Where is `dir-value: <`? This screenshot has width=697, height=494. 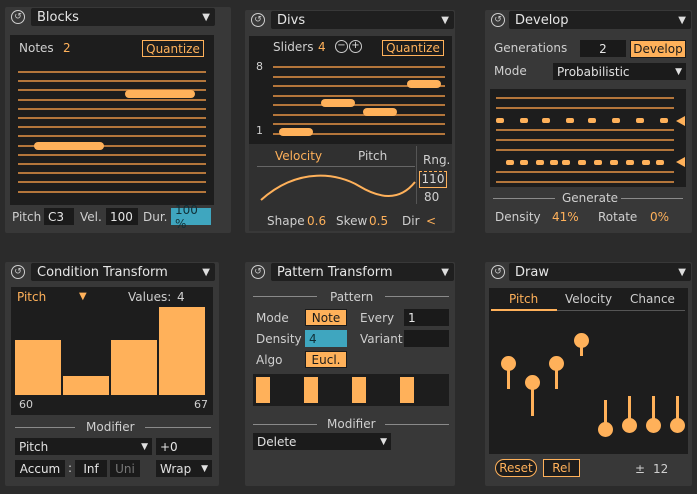 dir-value: < is located at coordinates (431, 221).